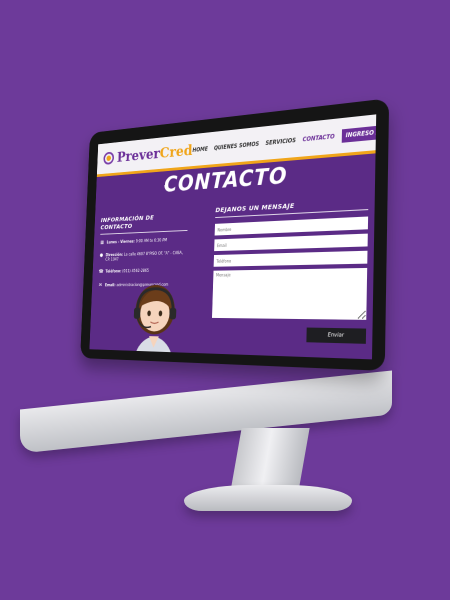 The width and height of the screenshot is (450, 600). I want to click on contact-form: DEJANOS UN MENSAJE Enviar, so click(289, 270).